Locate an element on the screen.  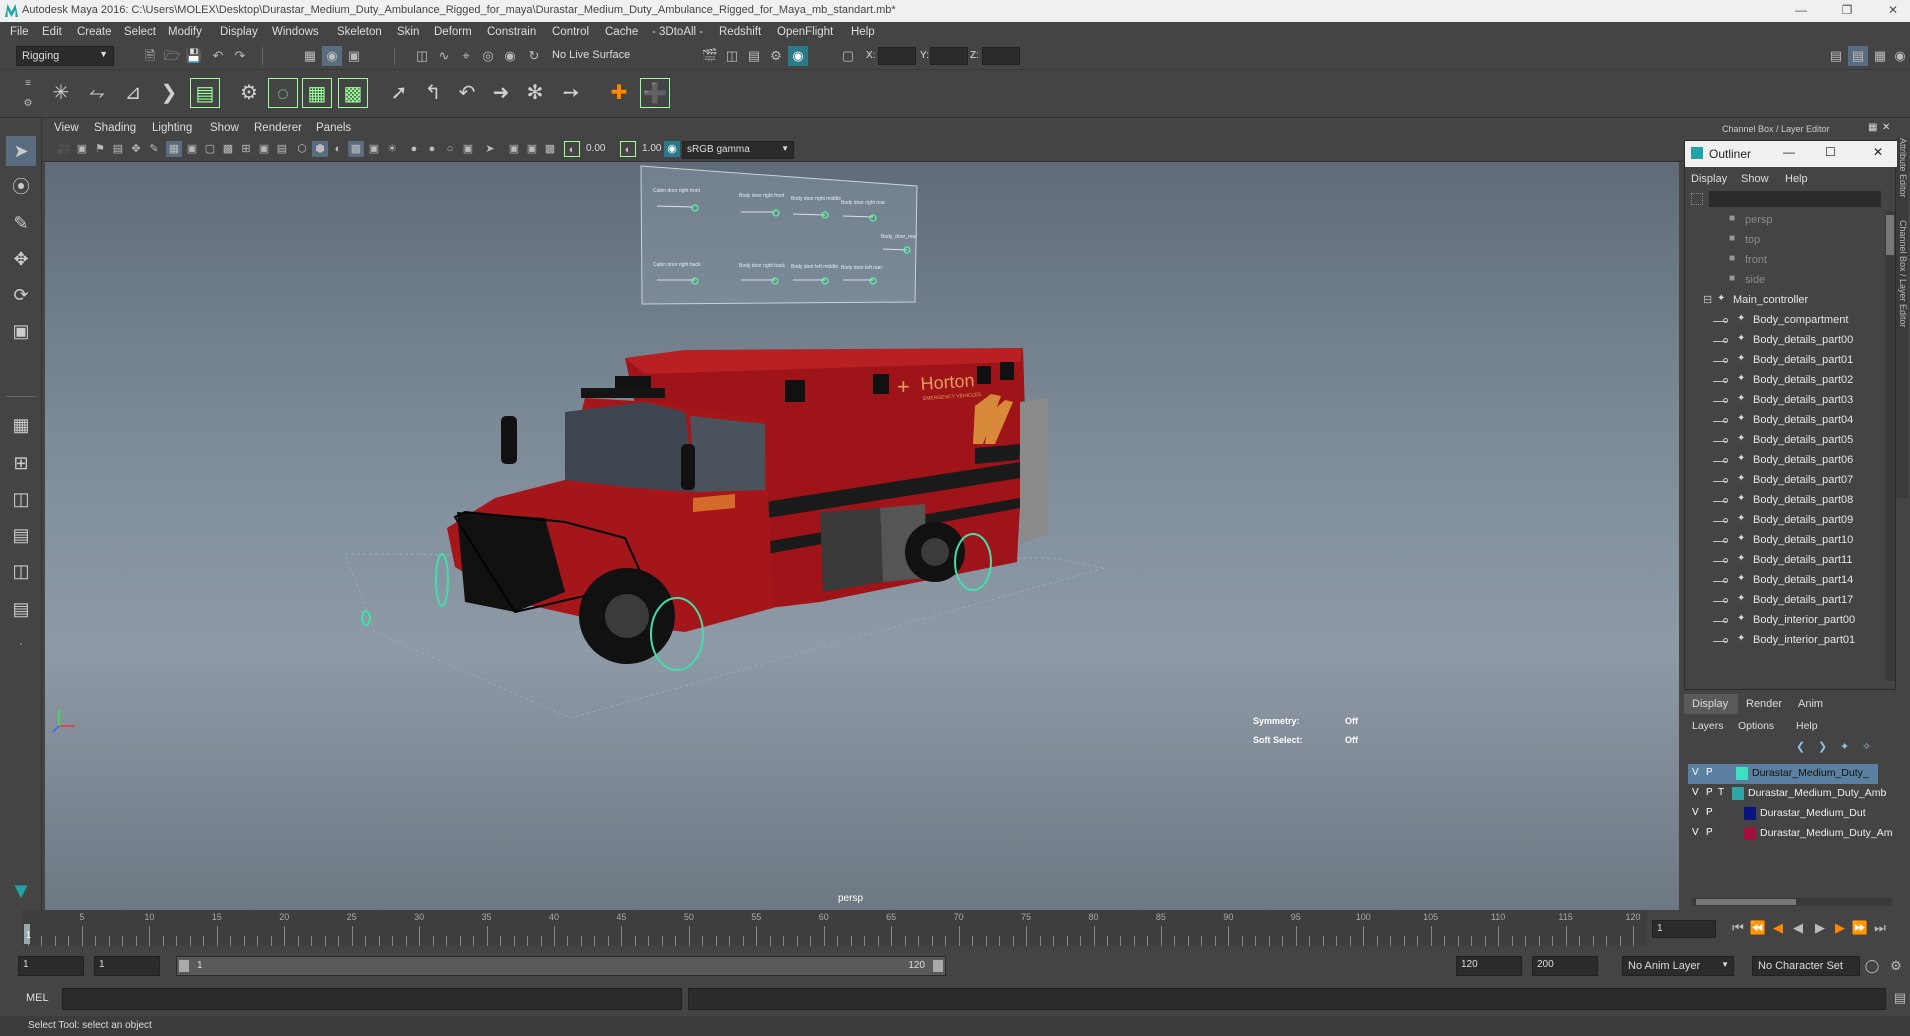
parent-constraint-icon: ✻ is located at coordinates (535, 93).